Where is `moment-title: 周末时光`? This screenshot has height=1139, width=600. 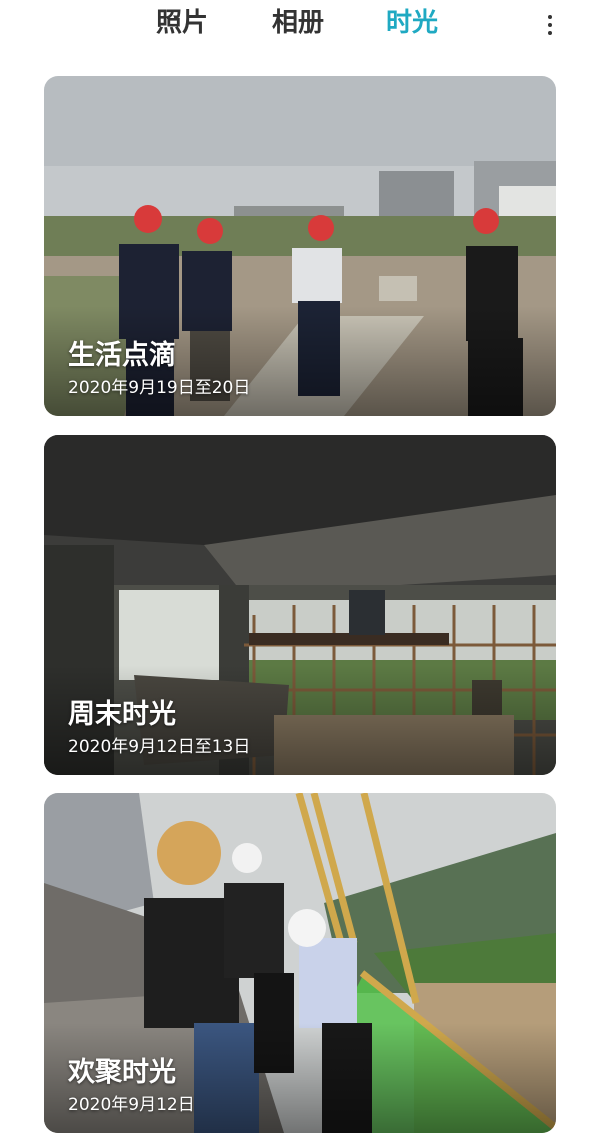 moment-title: 周末时光 is located at coordinates (122, 714).